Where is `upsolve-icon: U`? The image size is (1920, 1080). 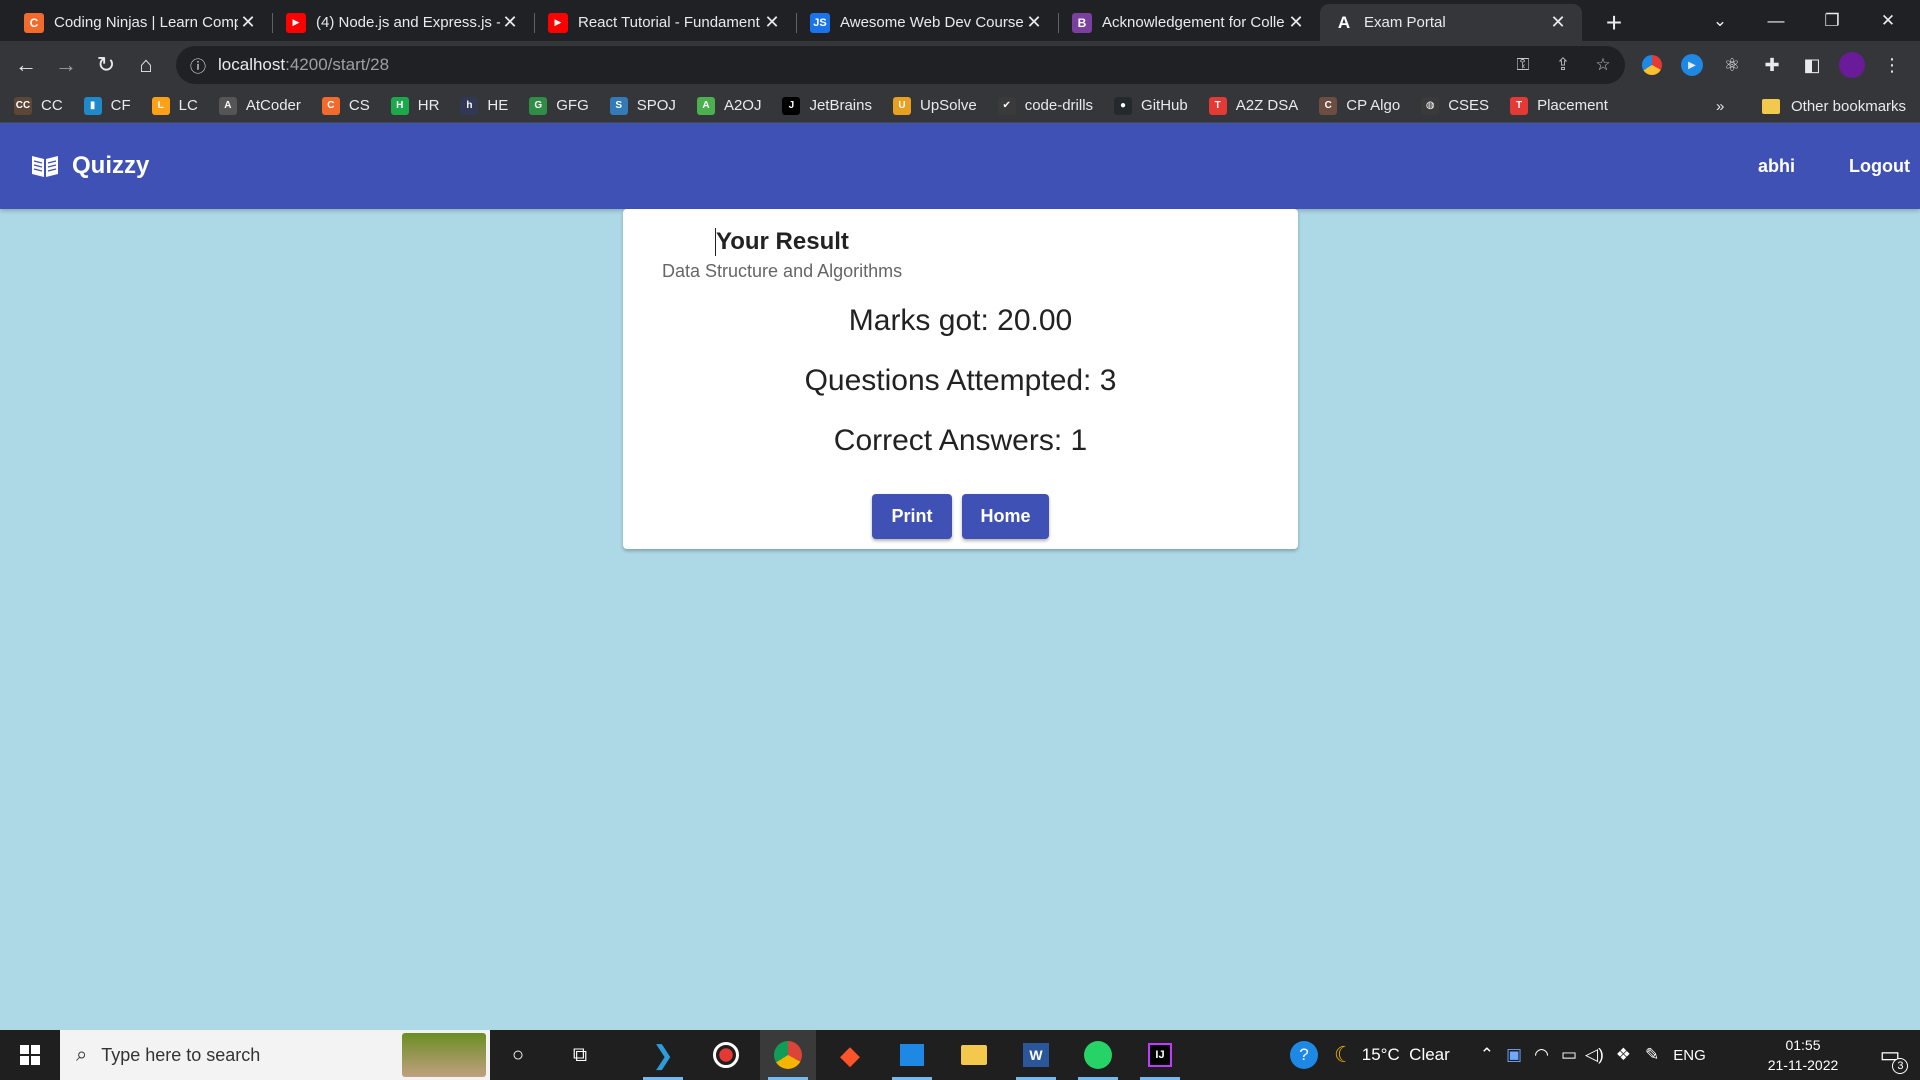
upsolve-icon: U is located at coordinates (901, 105).